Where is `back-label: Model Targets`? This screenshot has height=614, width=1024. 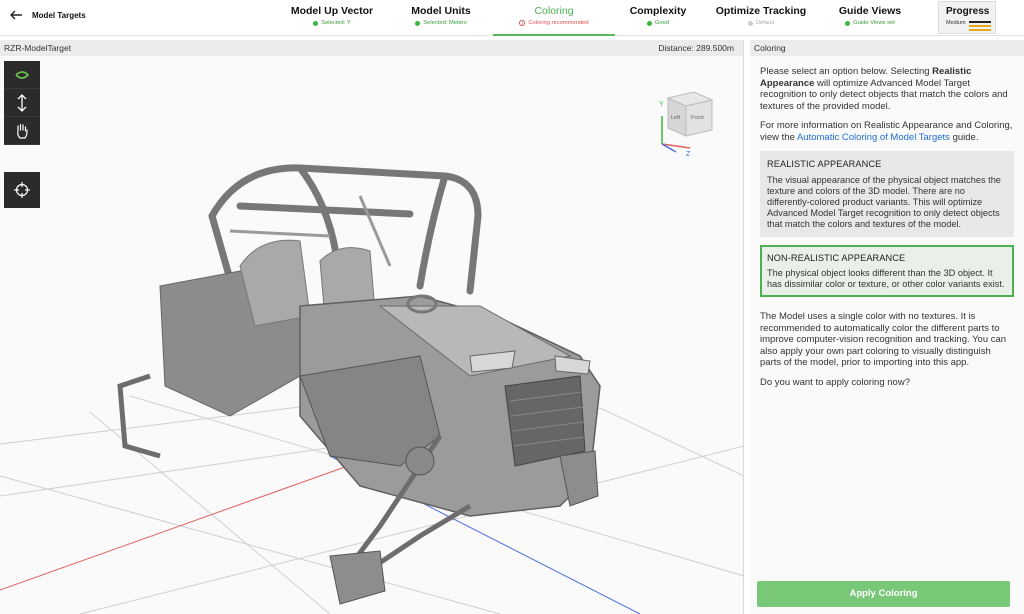
back-label: Model Targets is located at coordinates (59, 15).